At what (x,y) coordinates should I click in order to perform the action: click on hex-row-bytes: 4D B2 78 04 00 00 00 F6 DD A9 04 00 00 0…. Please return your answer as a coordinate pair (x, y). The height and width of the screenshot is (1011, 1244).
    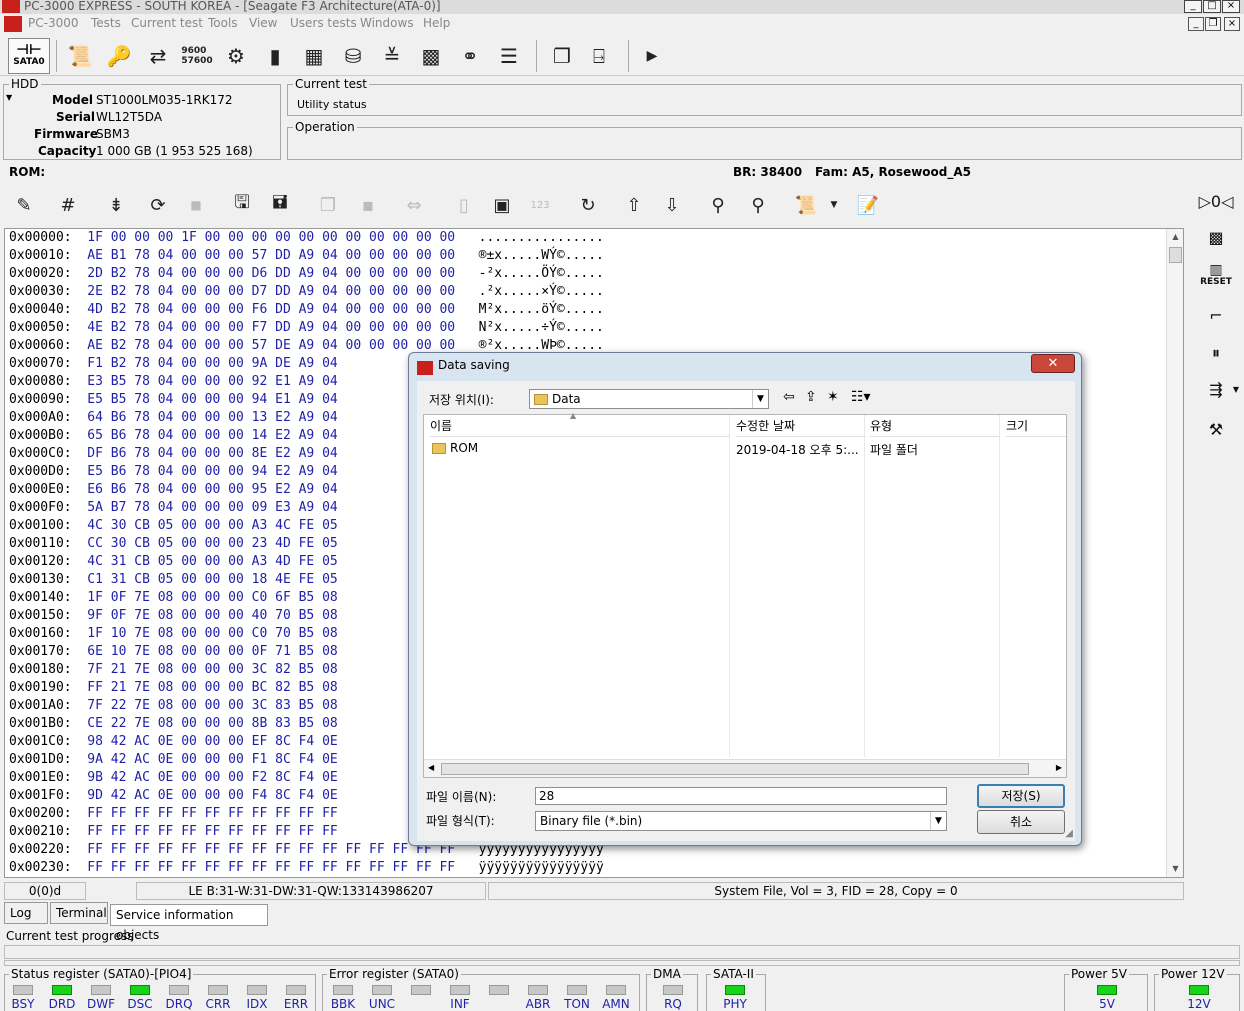
    Looking at the image, I should click on (271, 309).